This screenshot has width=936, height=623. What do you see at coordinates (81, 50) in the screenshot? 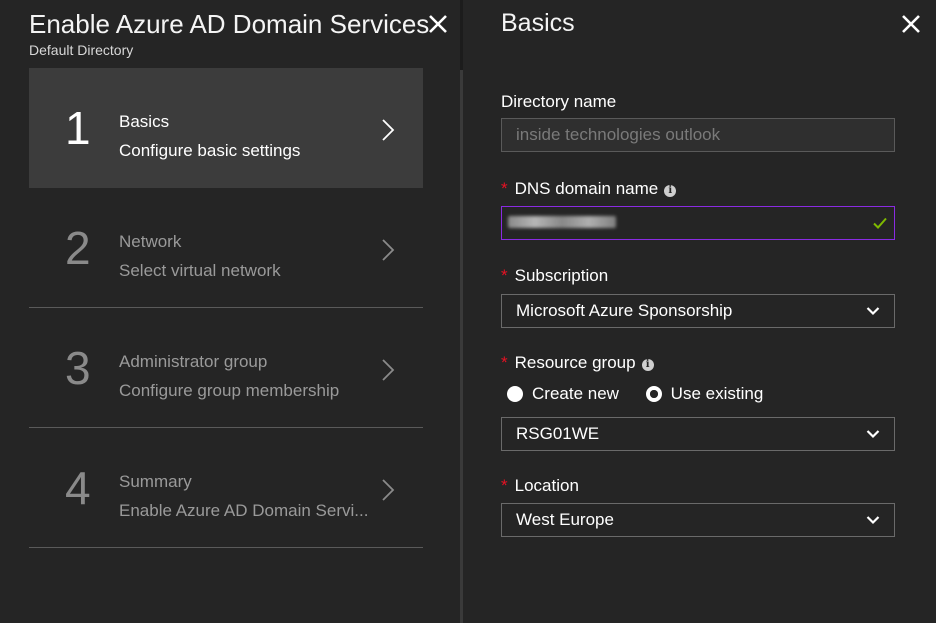
I see `blade-subtitle: Default Directory` at bounding box center [81, 50].